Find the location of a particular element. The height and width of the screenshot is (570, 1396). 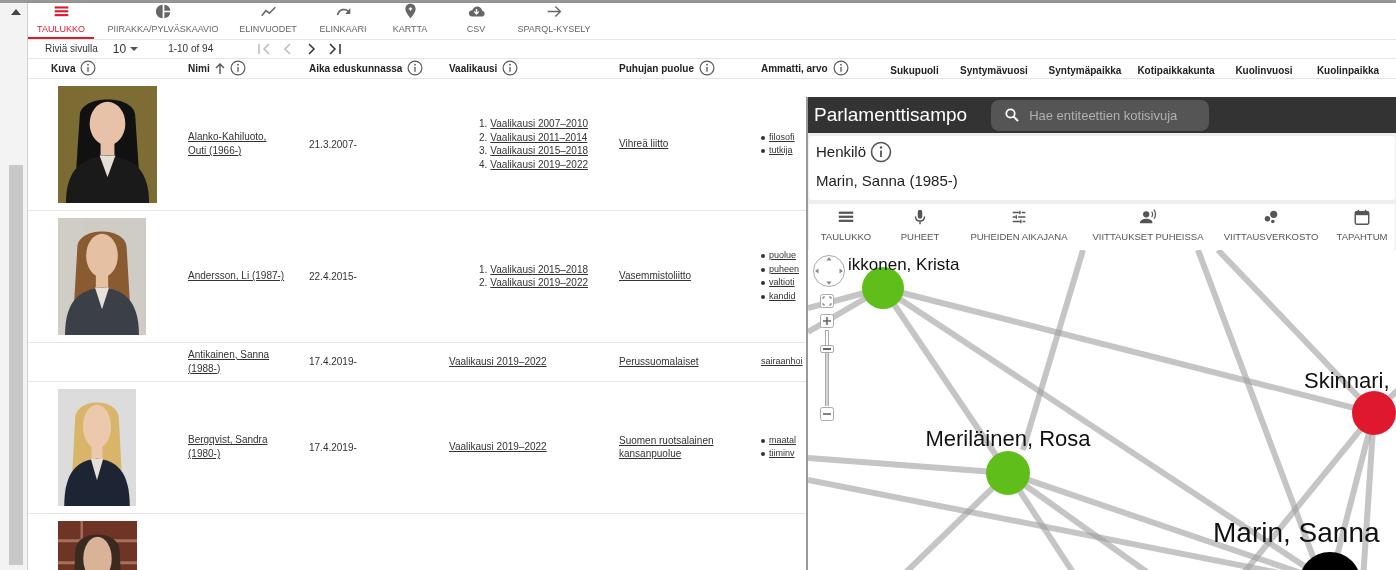

tab: VIITTAUSVERKOSTO is located at coordinates (1271, 227).